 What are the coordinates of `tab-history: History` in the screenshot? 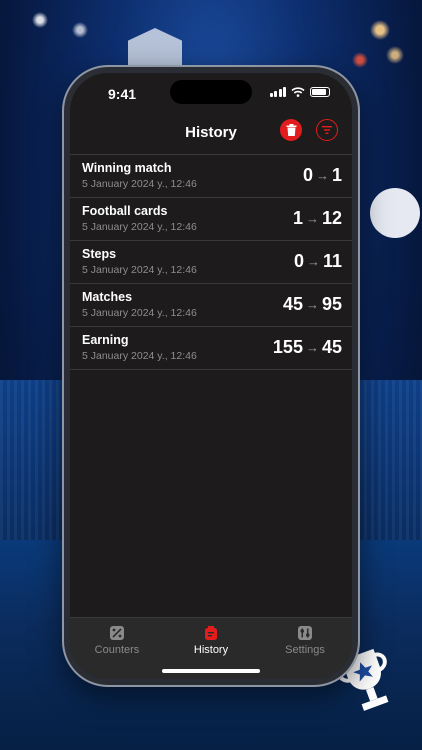 It's located at (211, 641).